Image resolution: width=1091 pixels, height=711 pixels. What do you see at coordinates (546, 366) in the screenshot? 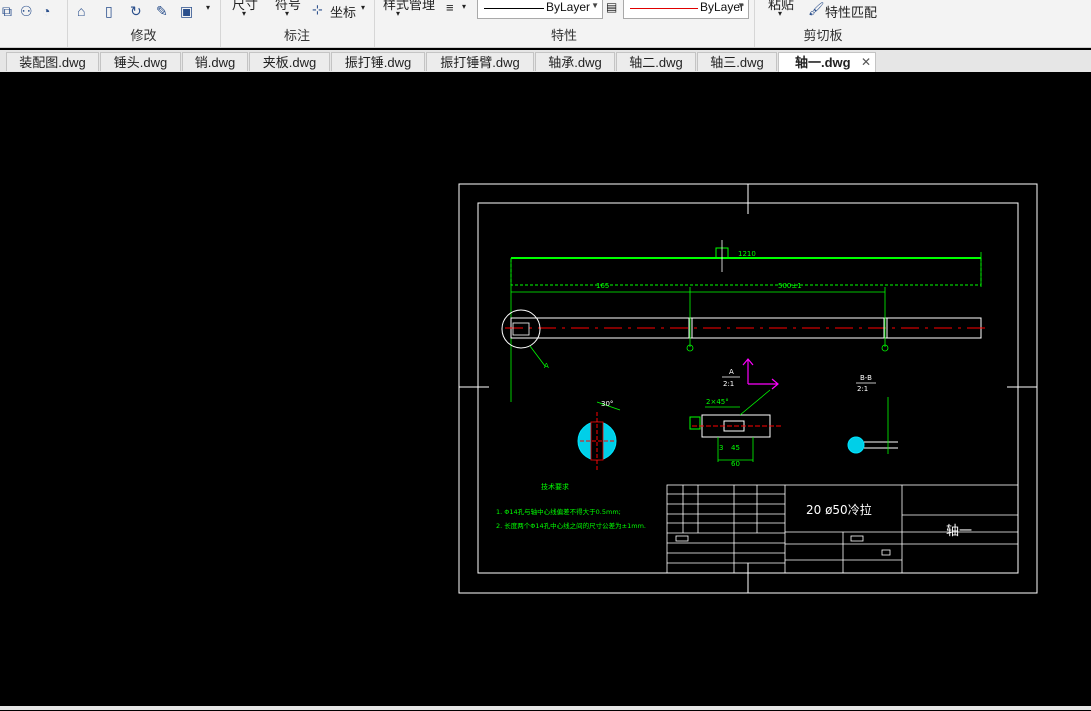
I see `detail-leader-label: A` at bounding box center [546, 366].